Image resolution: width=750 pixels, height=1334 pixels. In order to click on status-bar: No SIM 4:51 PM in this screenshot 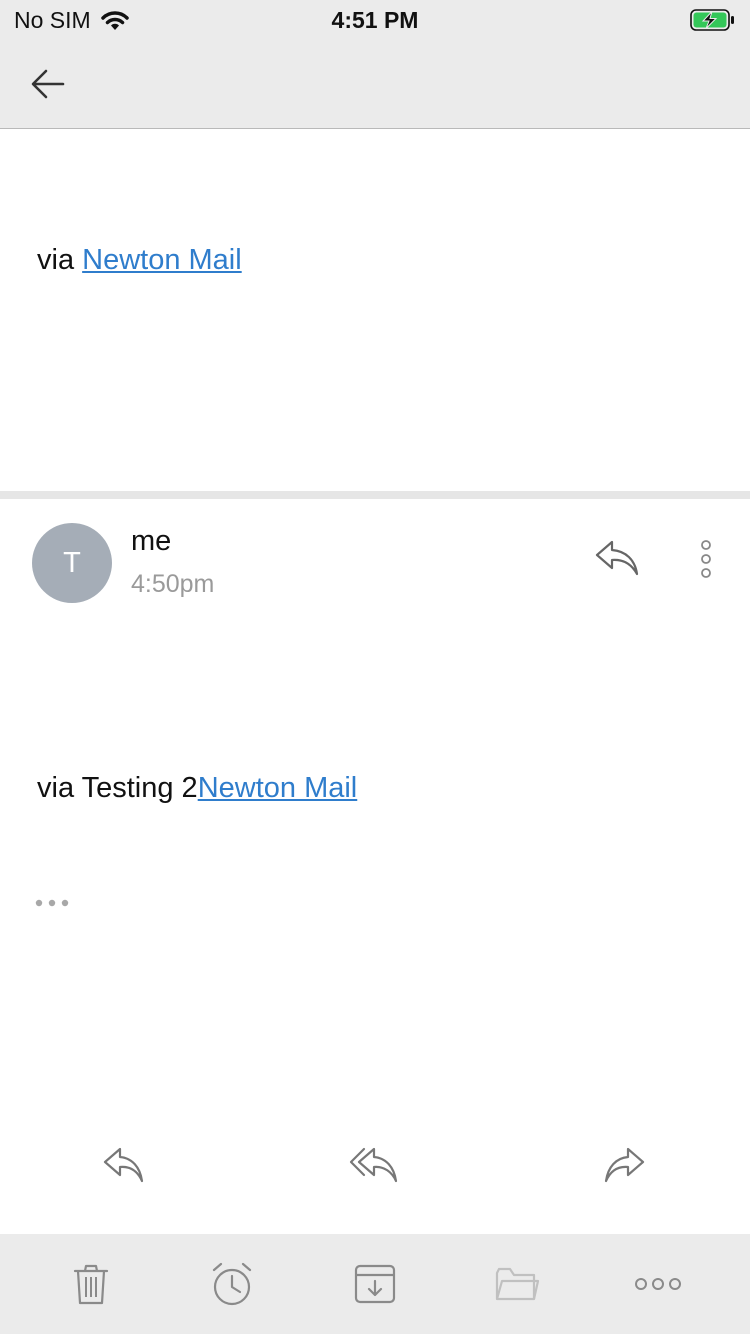, I will do `click(375, 20)`.